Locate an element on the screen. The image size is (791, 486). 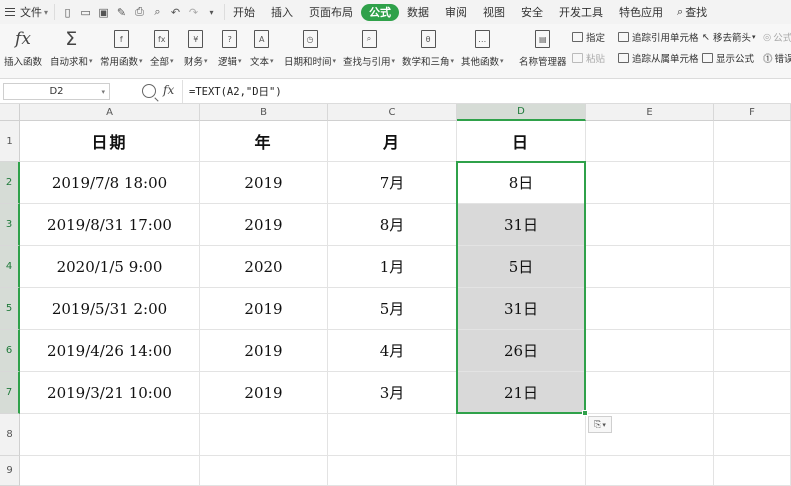
row-header-7: 7 is located at coordinates (10, 393).